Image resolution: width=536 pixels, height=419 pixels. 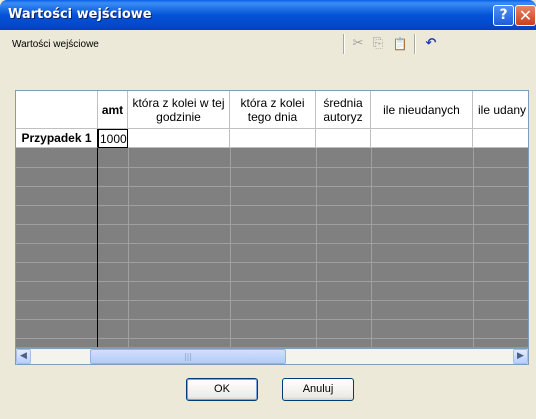 What do you see at coordinates (431, 44) in the screenshot?
I see `undo-icon: ↶` at bounding box center [431, 44].